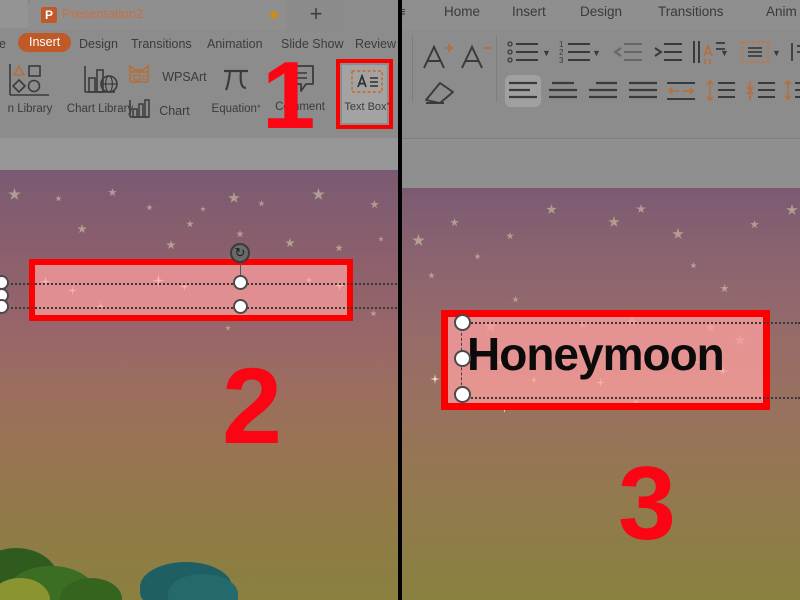  What do you see at coordinates (462, 394) in the screenshot?
I see `right-textbox-handle-bottom` at bounding box center [462, 394].